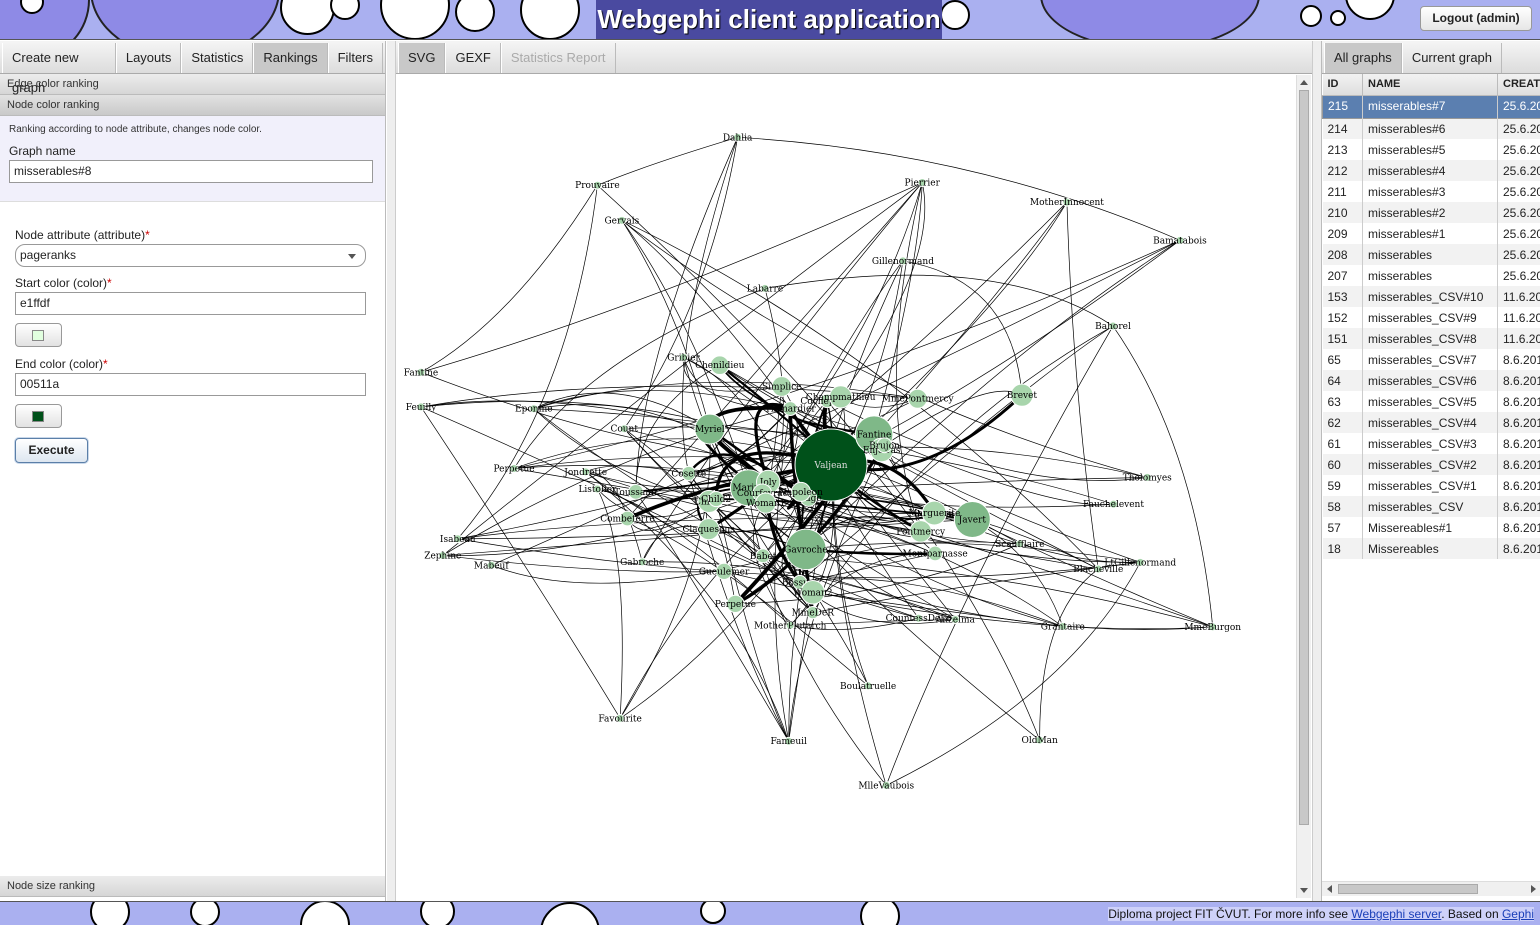 This screenshot has width=1540, height=925. Describe the element at coordinates (1518, 85) in the screenshot. I see `column-header-created: CREATE` at that location.